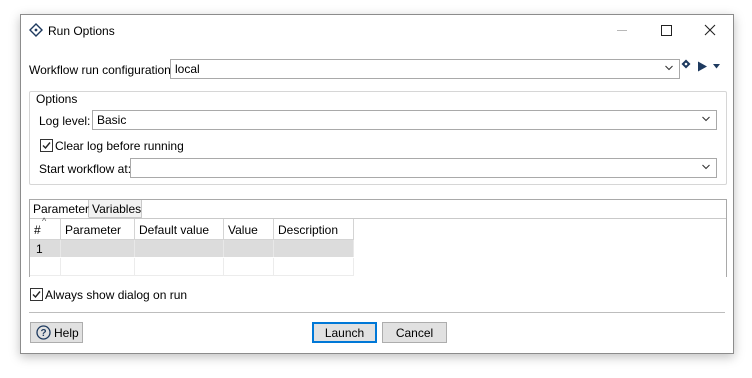 The width and height of the screenshot is (752, 378). Describe the element at coordinates (45, 248) in the screenshot. I see `table-row-number-cell: 1` at that location.